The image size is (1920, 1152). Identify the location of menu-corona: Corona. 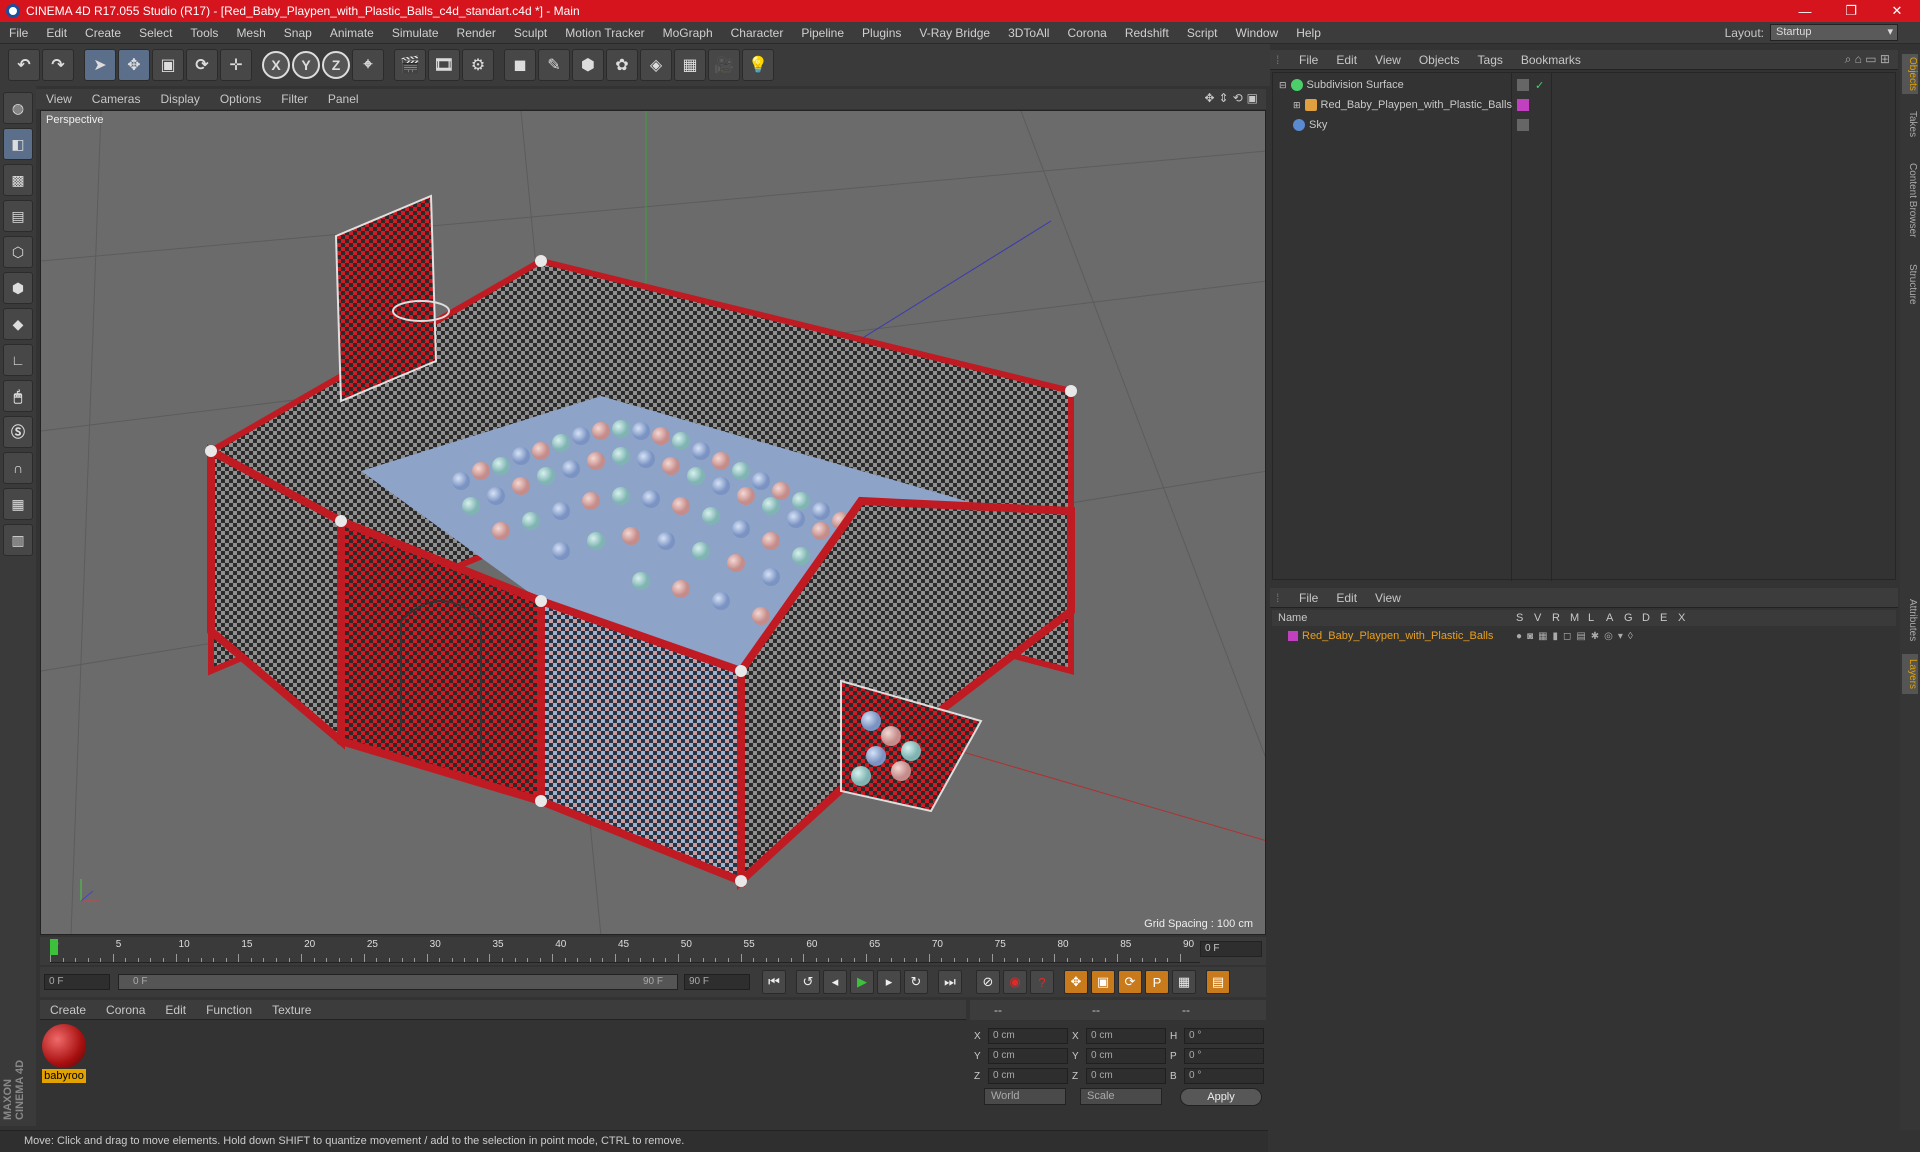
(1086, 33).